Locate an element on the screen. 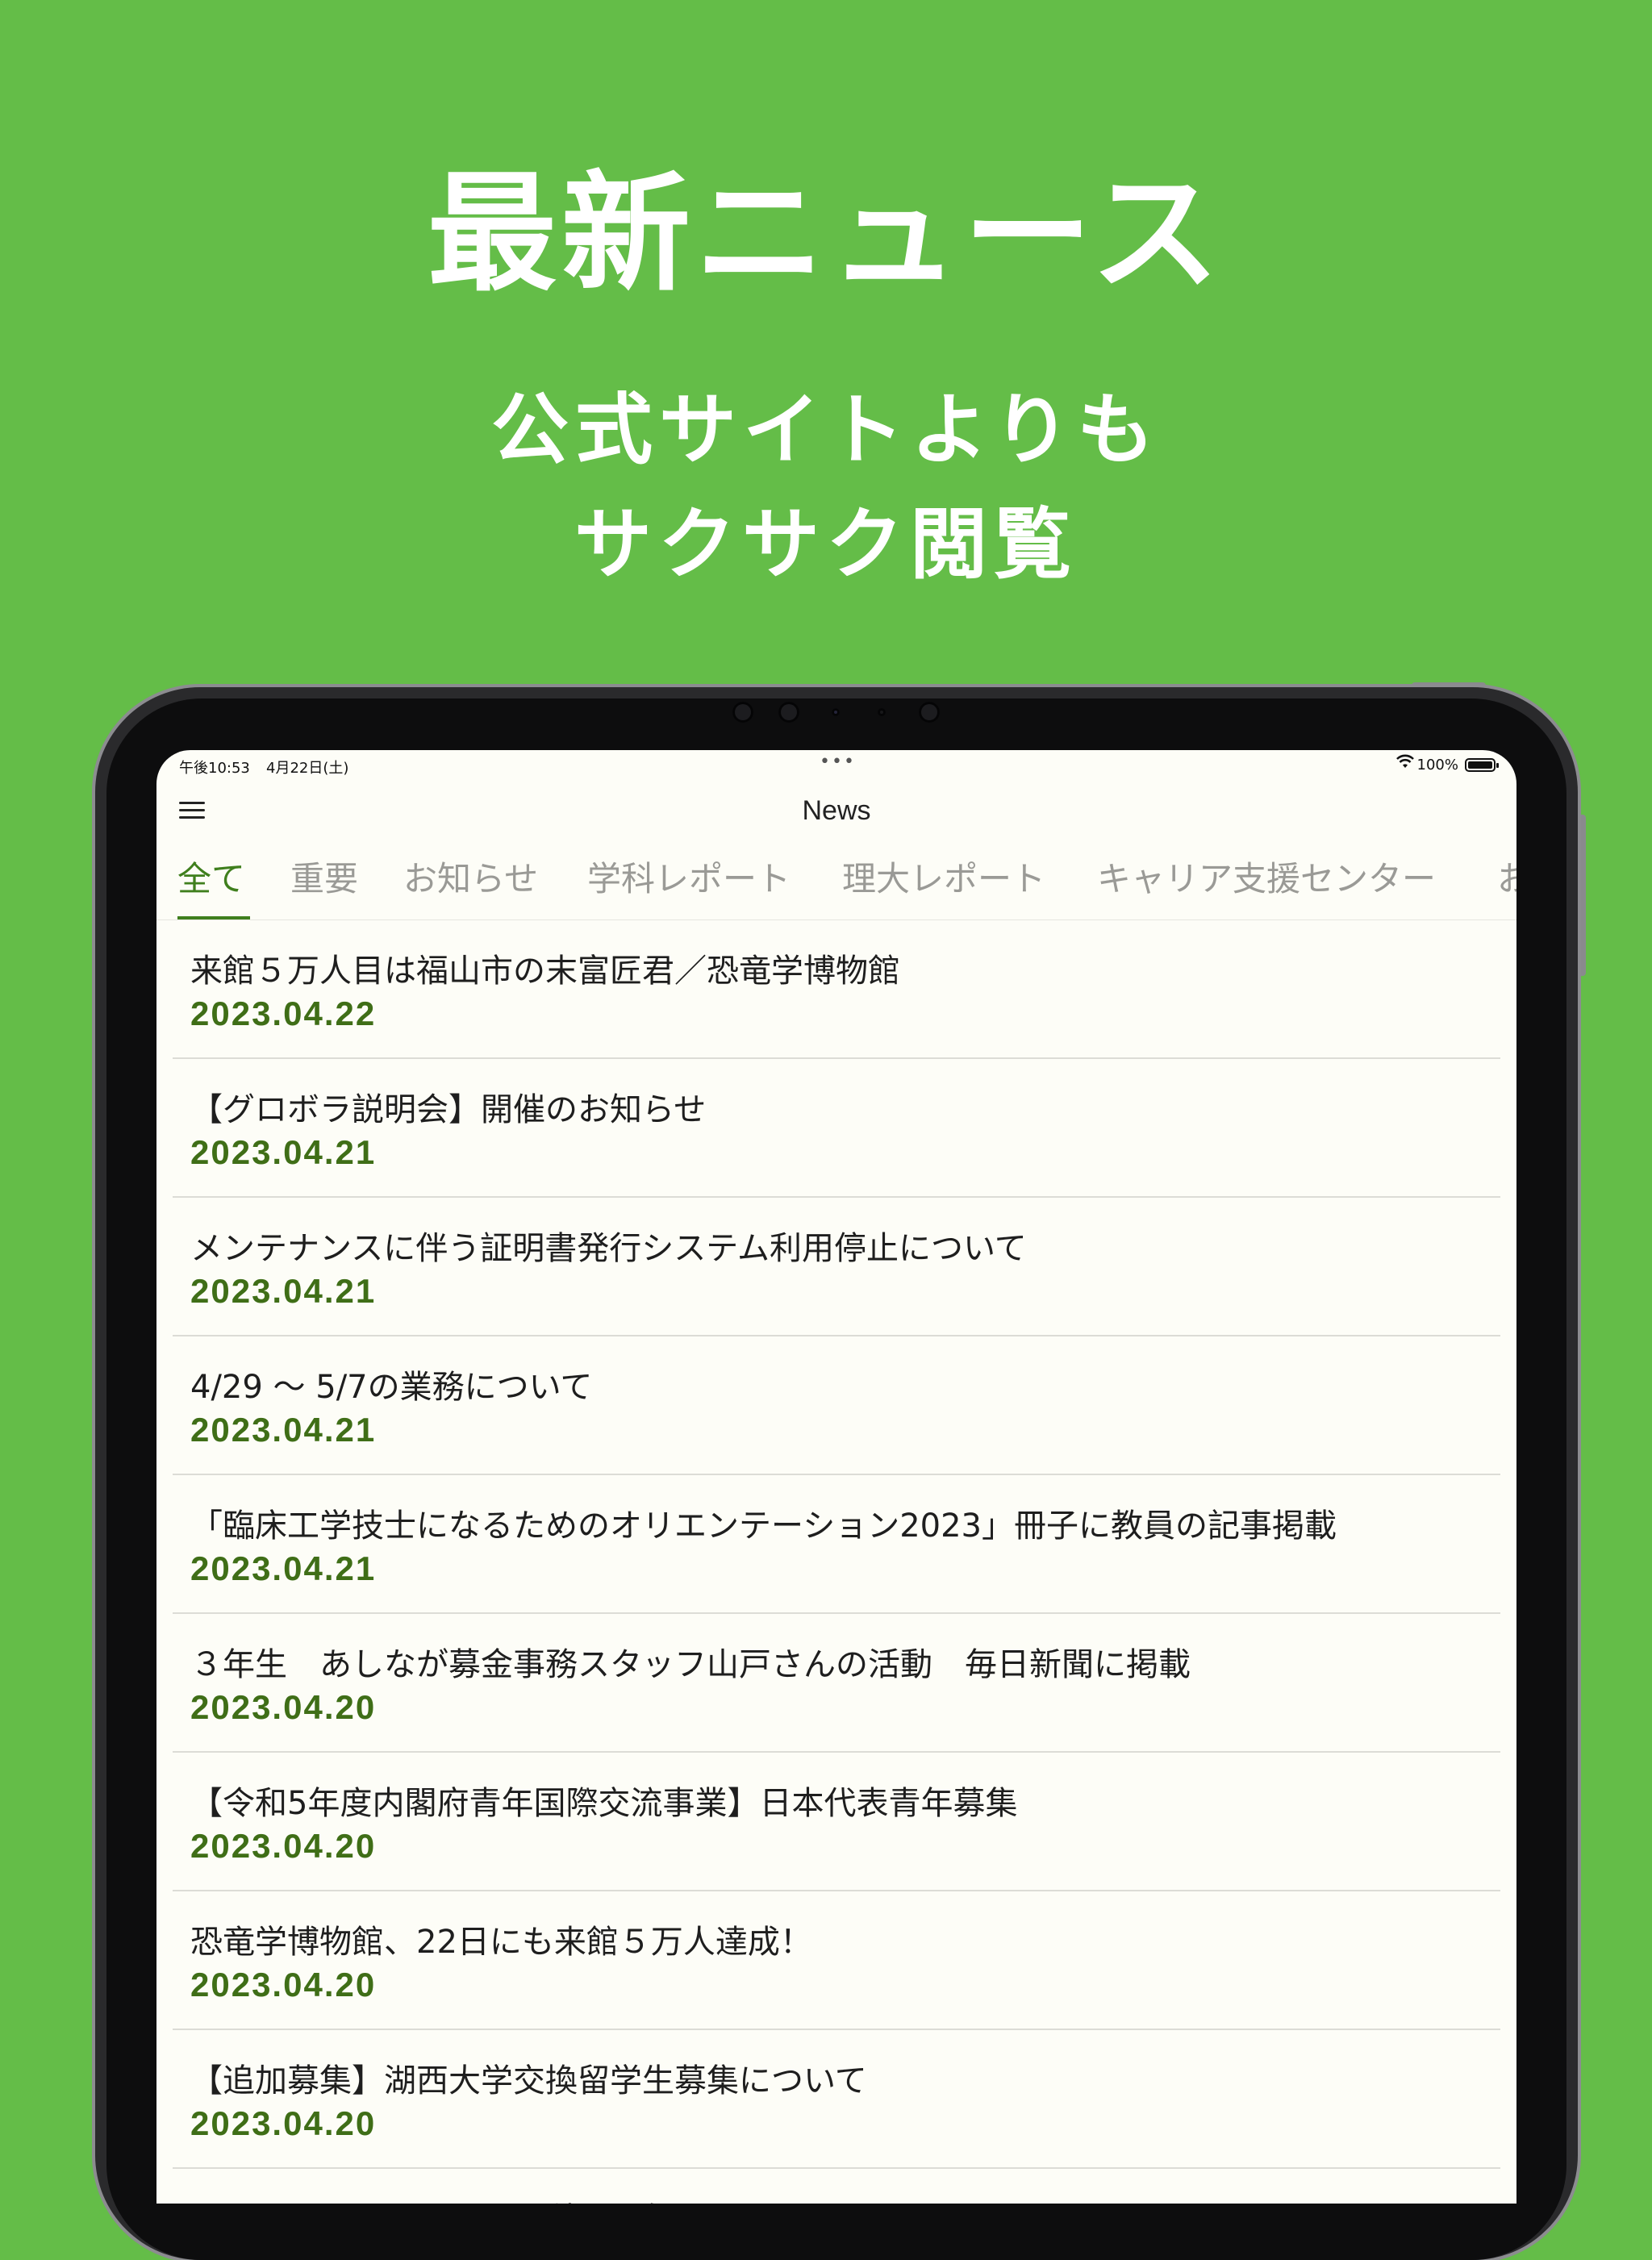 The width and height of the screenshot is (1652, 2260). news-item-title: 来館５万人目は福山市の末富匠君／恐竜学博物館 is located at coordinates (545, 971).